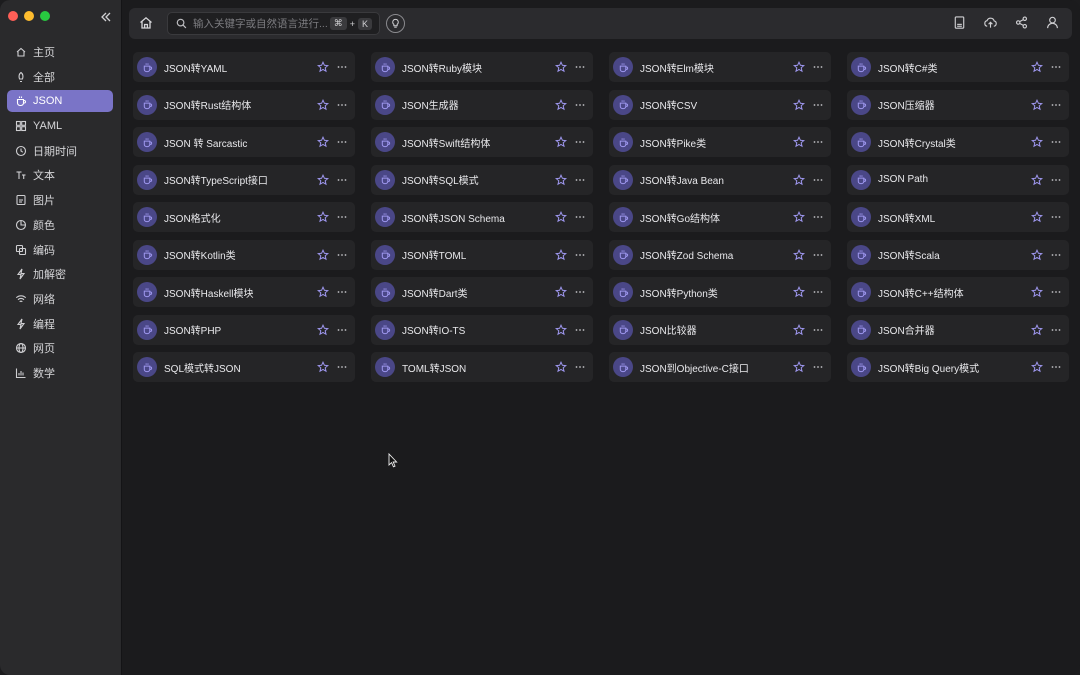 The width and height of the screenshot is (1080, 675). Describe the element at coordinates (244, 142) in the screenshot. I see `tool-card: JSON 转 Sarcastic` at that location.